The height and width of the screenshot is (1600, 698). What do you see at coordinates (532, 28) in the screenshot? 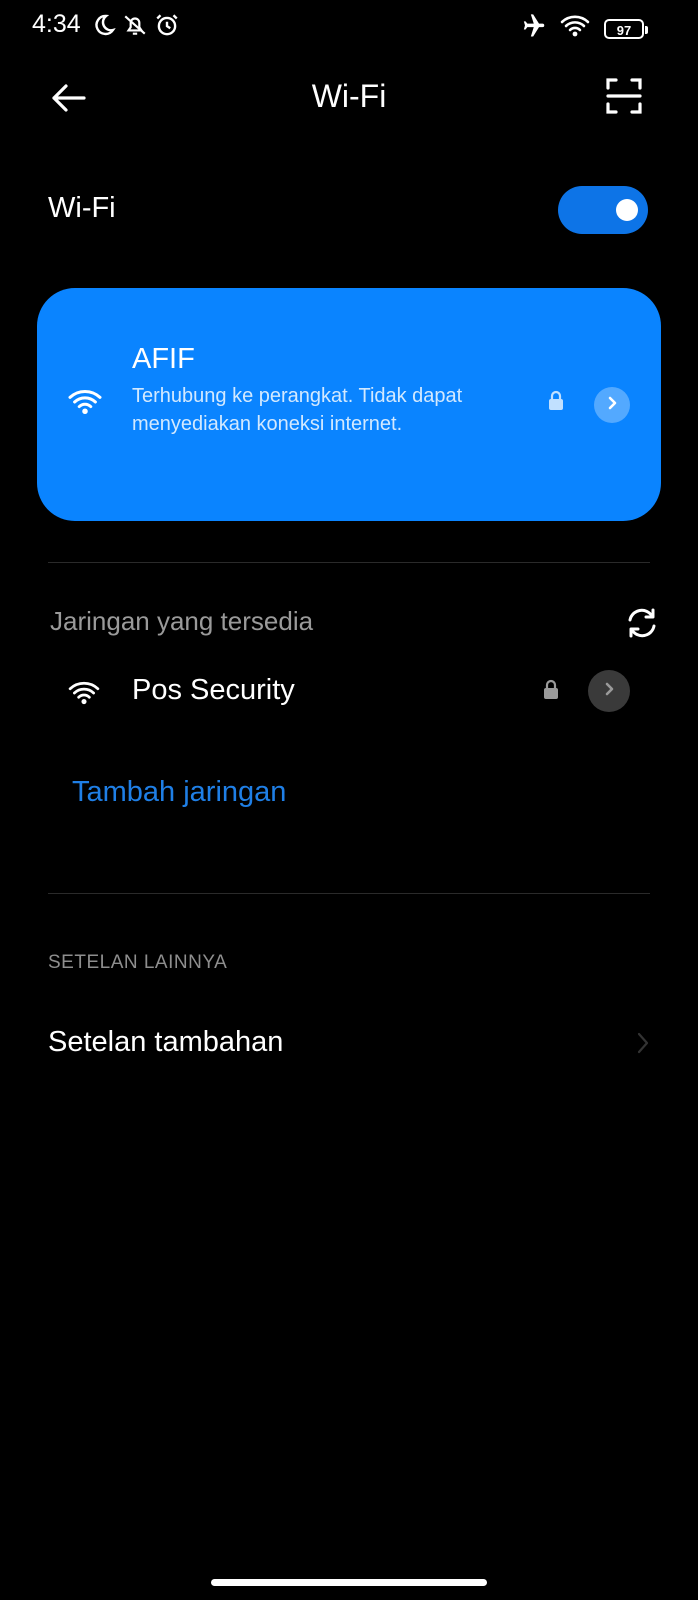
I see `airplane-icon` at bounding box center [532, 28].